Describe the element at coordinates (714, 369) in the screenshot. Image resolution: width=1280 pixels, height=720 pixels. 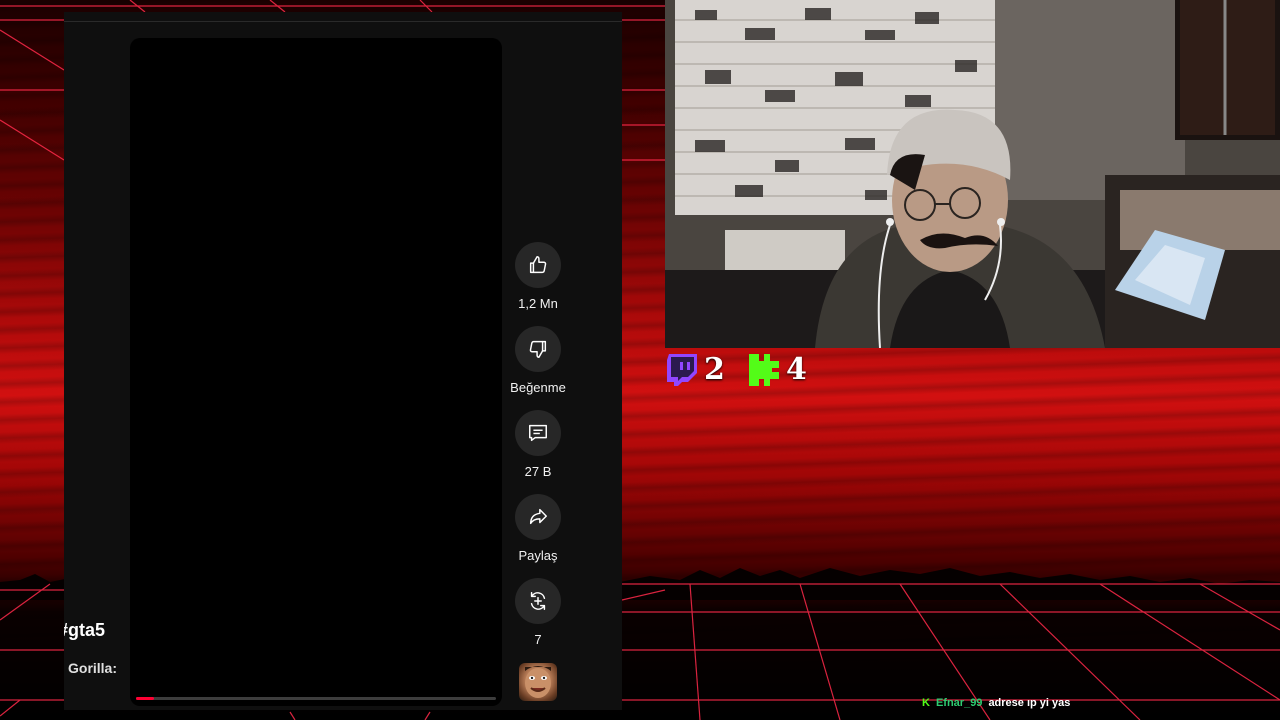
I see `twitch-viewer-count: 2` at that location.